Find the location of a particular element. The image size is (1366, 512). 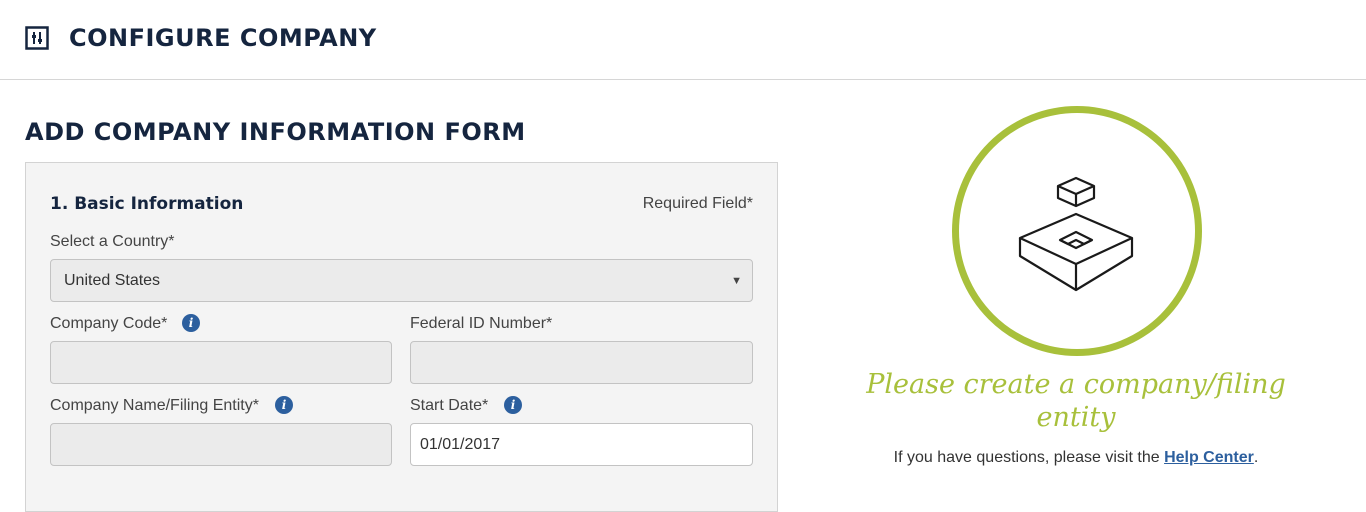

help-text-prefix: If you have questions, please visit the is located at coordinates (1029, 457).